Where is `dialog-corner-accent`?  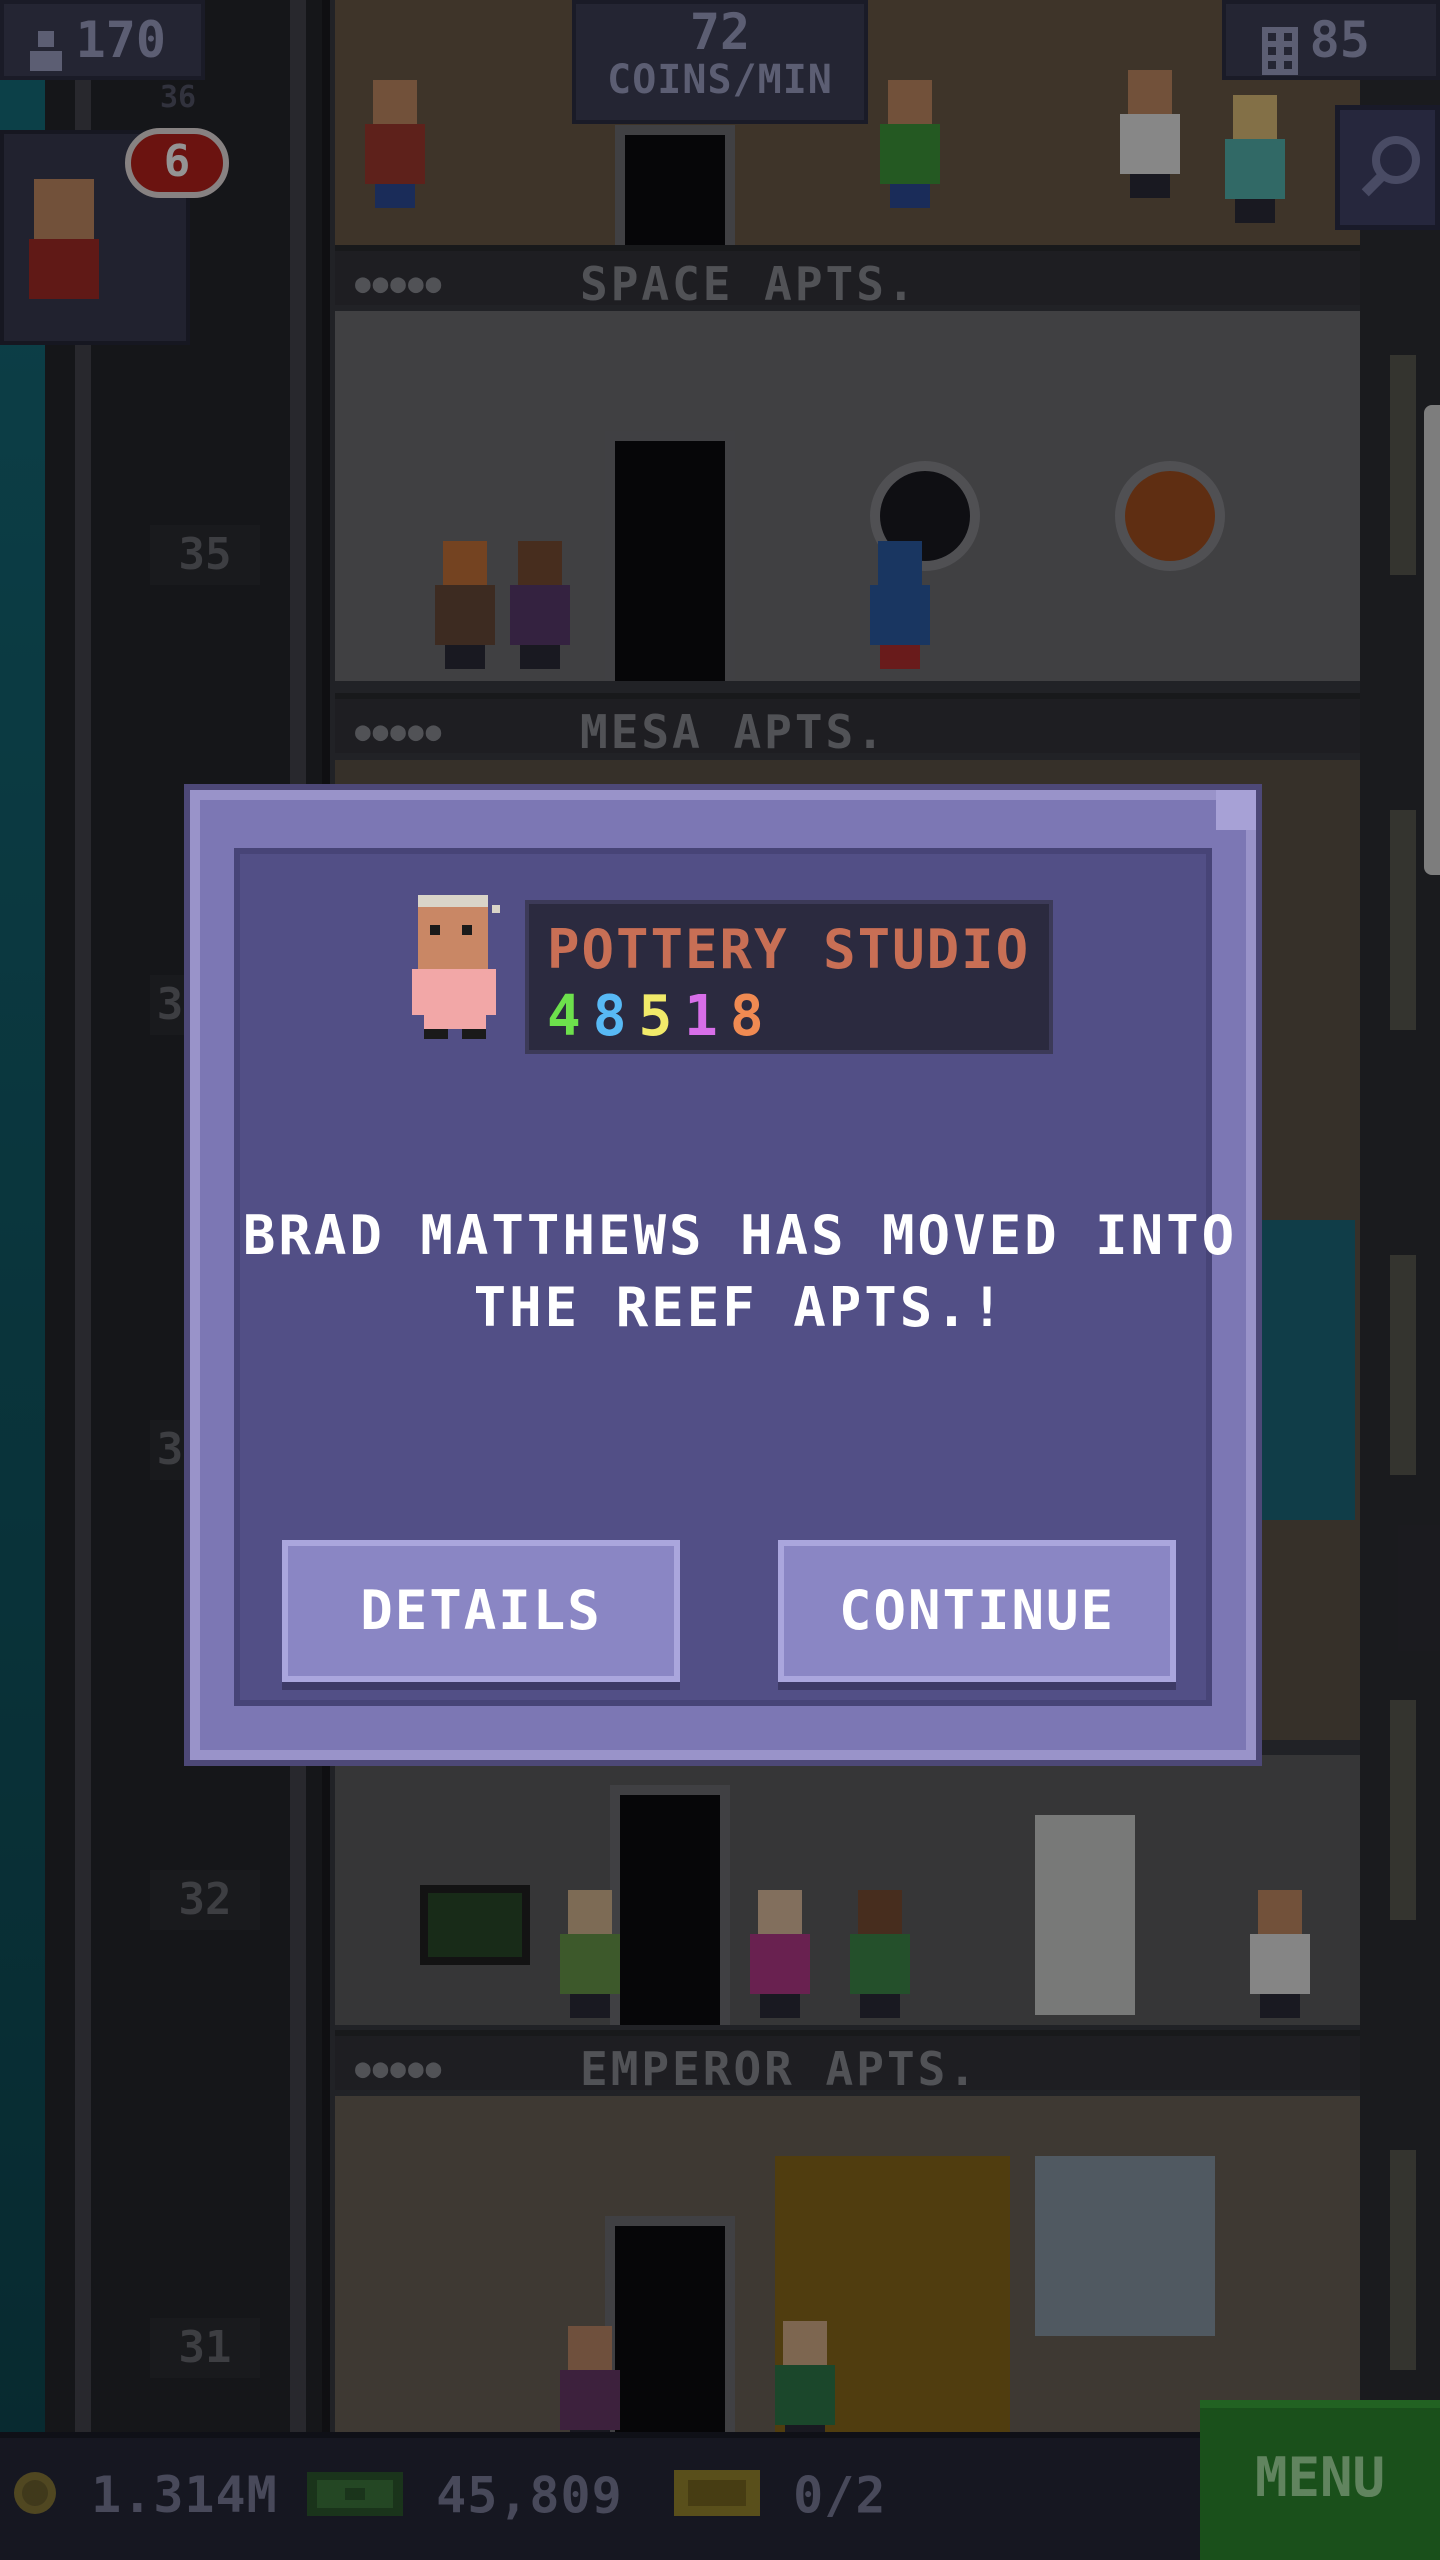
dialog-corner-accent is located at coordinates (1236, 810).